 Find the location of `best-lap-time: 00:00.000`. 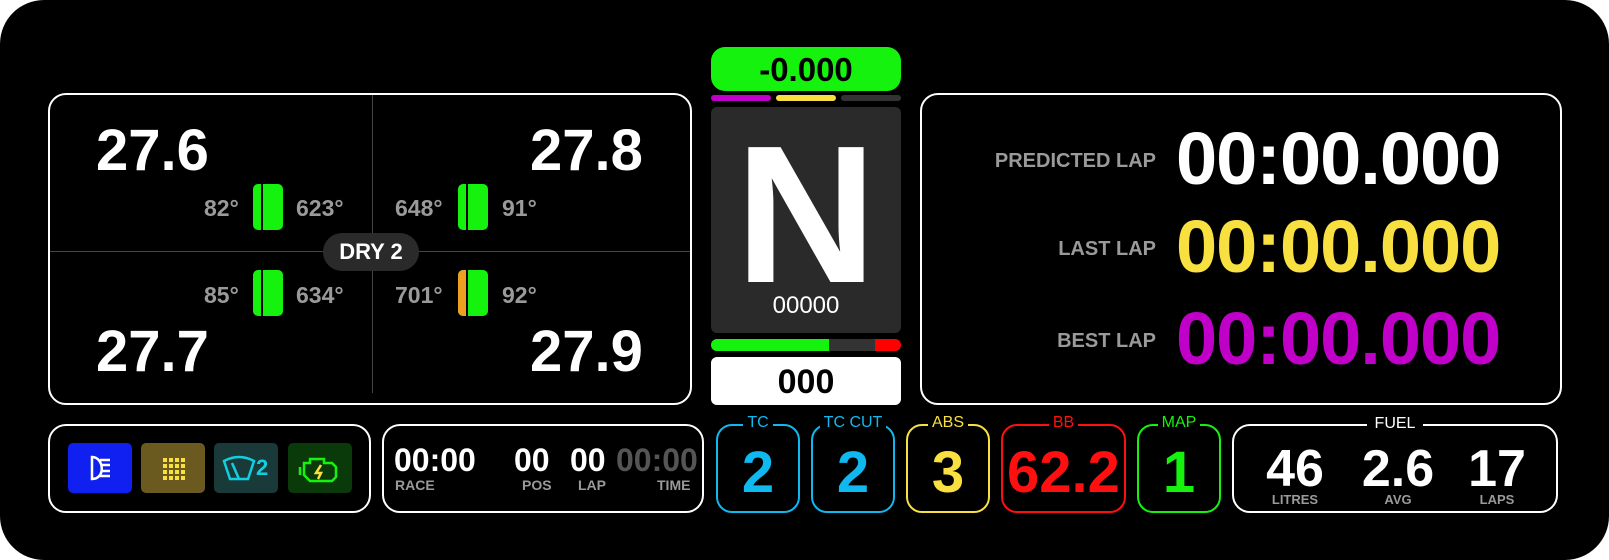

best-lap-time: 00:00.000 is located at coordinates (1338, 338).